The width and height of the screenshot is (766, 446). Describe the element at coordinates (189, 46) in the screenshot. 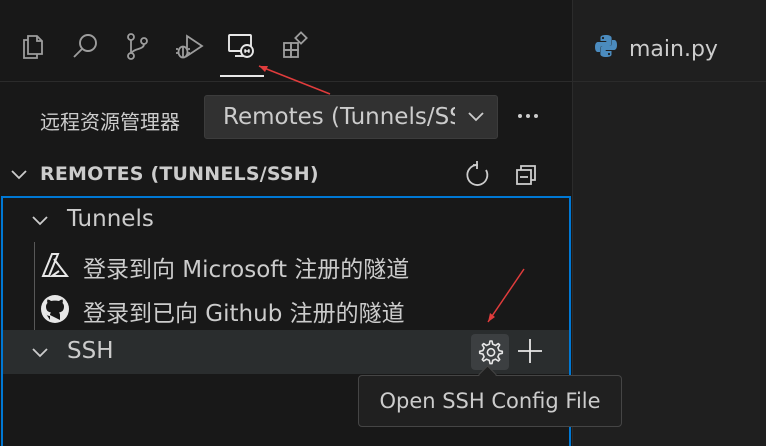

I see `run-debug-icon` at that location.